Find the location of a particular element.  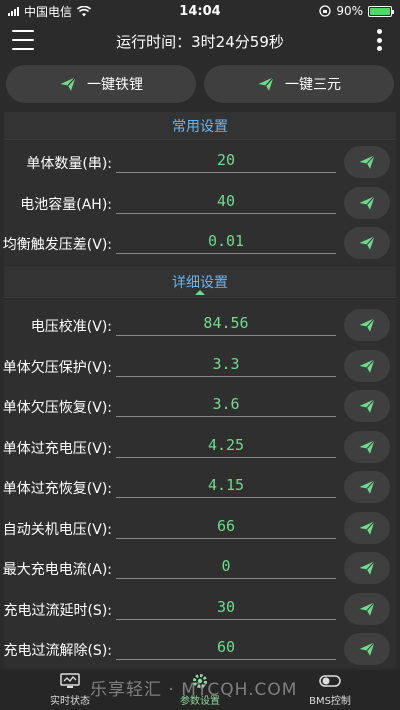

setting-row: 充电过流解除(S): 60 is located at coordinates (199, 650).